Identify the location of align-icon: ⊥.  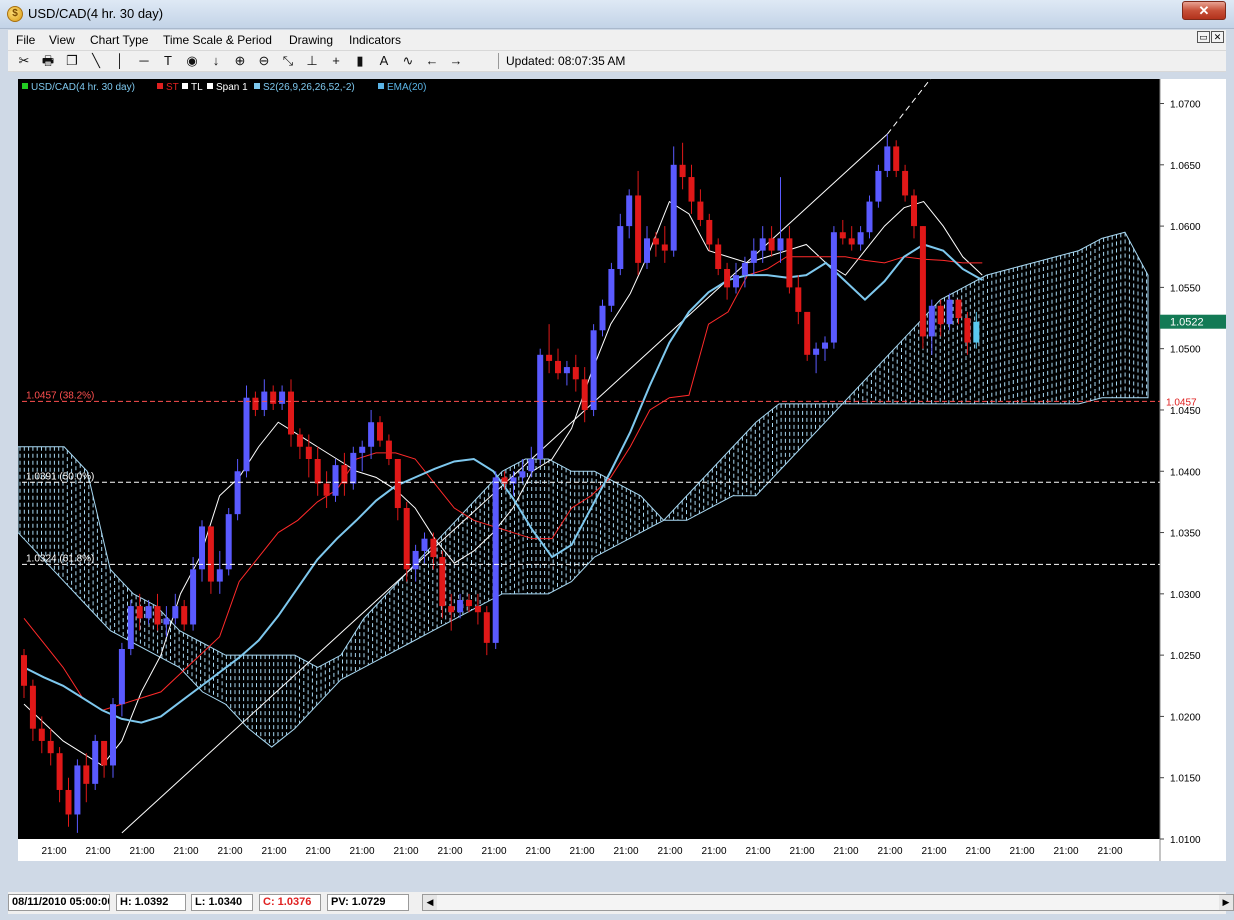
(312, 61).